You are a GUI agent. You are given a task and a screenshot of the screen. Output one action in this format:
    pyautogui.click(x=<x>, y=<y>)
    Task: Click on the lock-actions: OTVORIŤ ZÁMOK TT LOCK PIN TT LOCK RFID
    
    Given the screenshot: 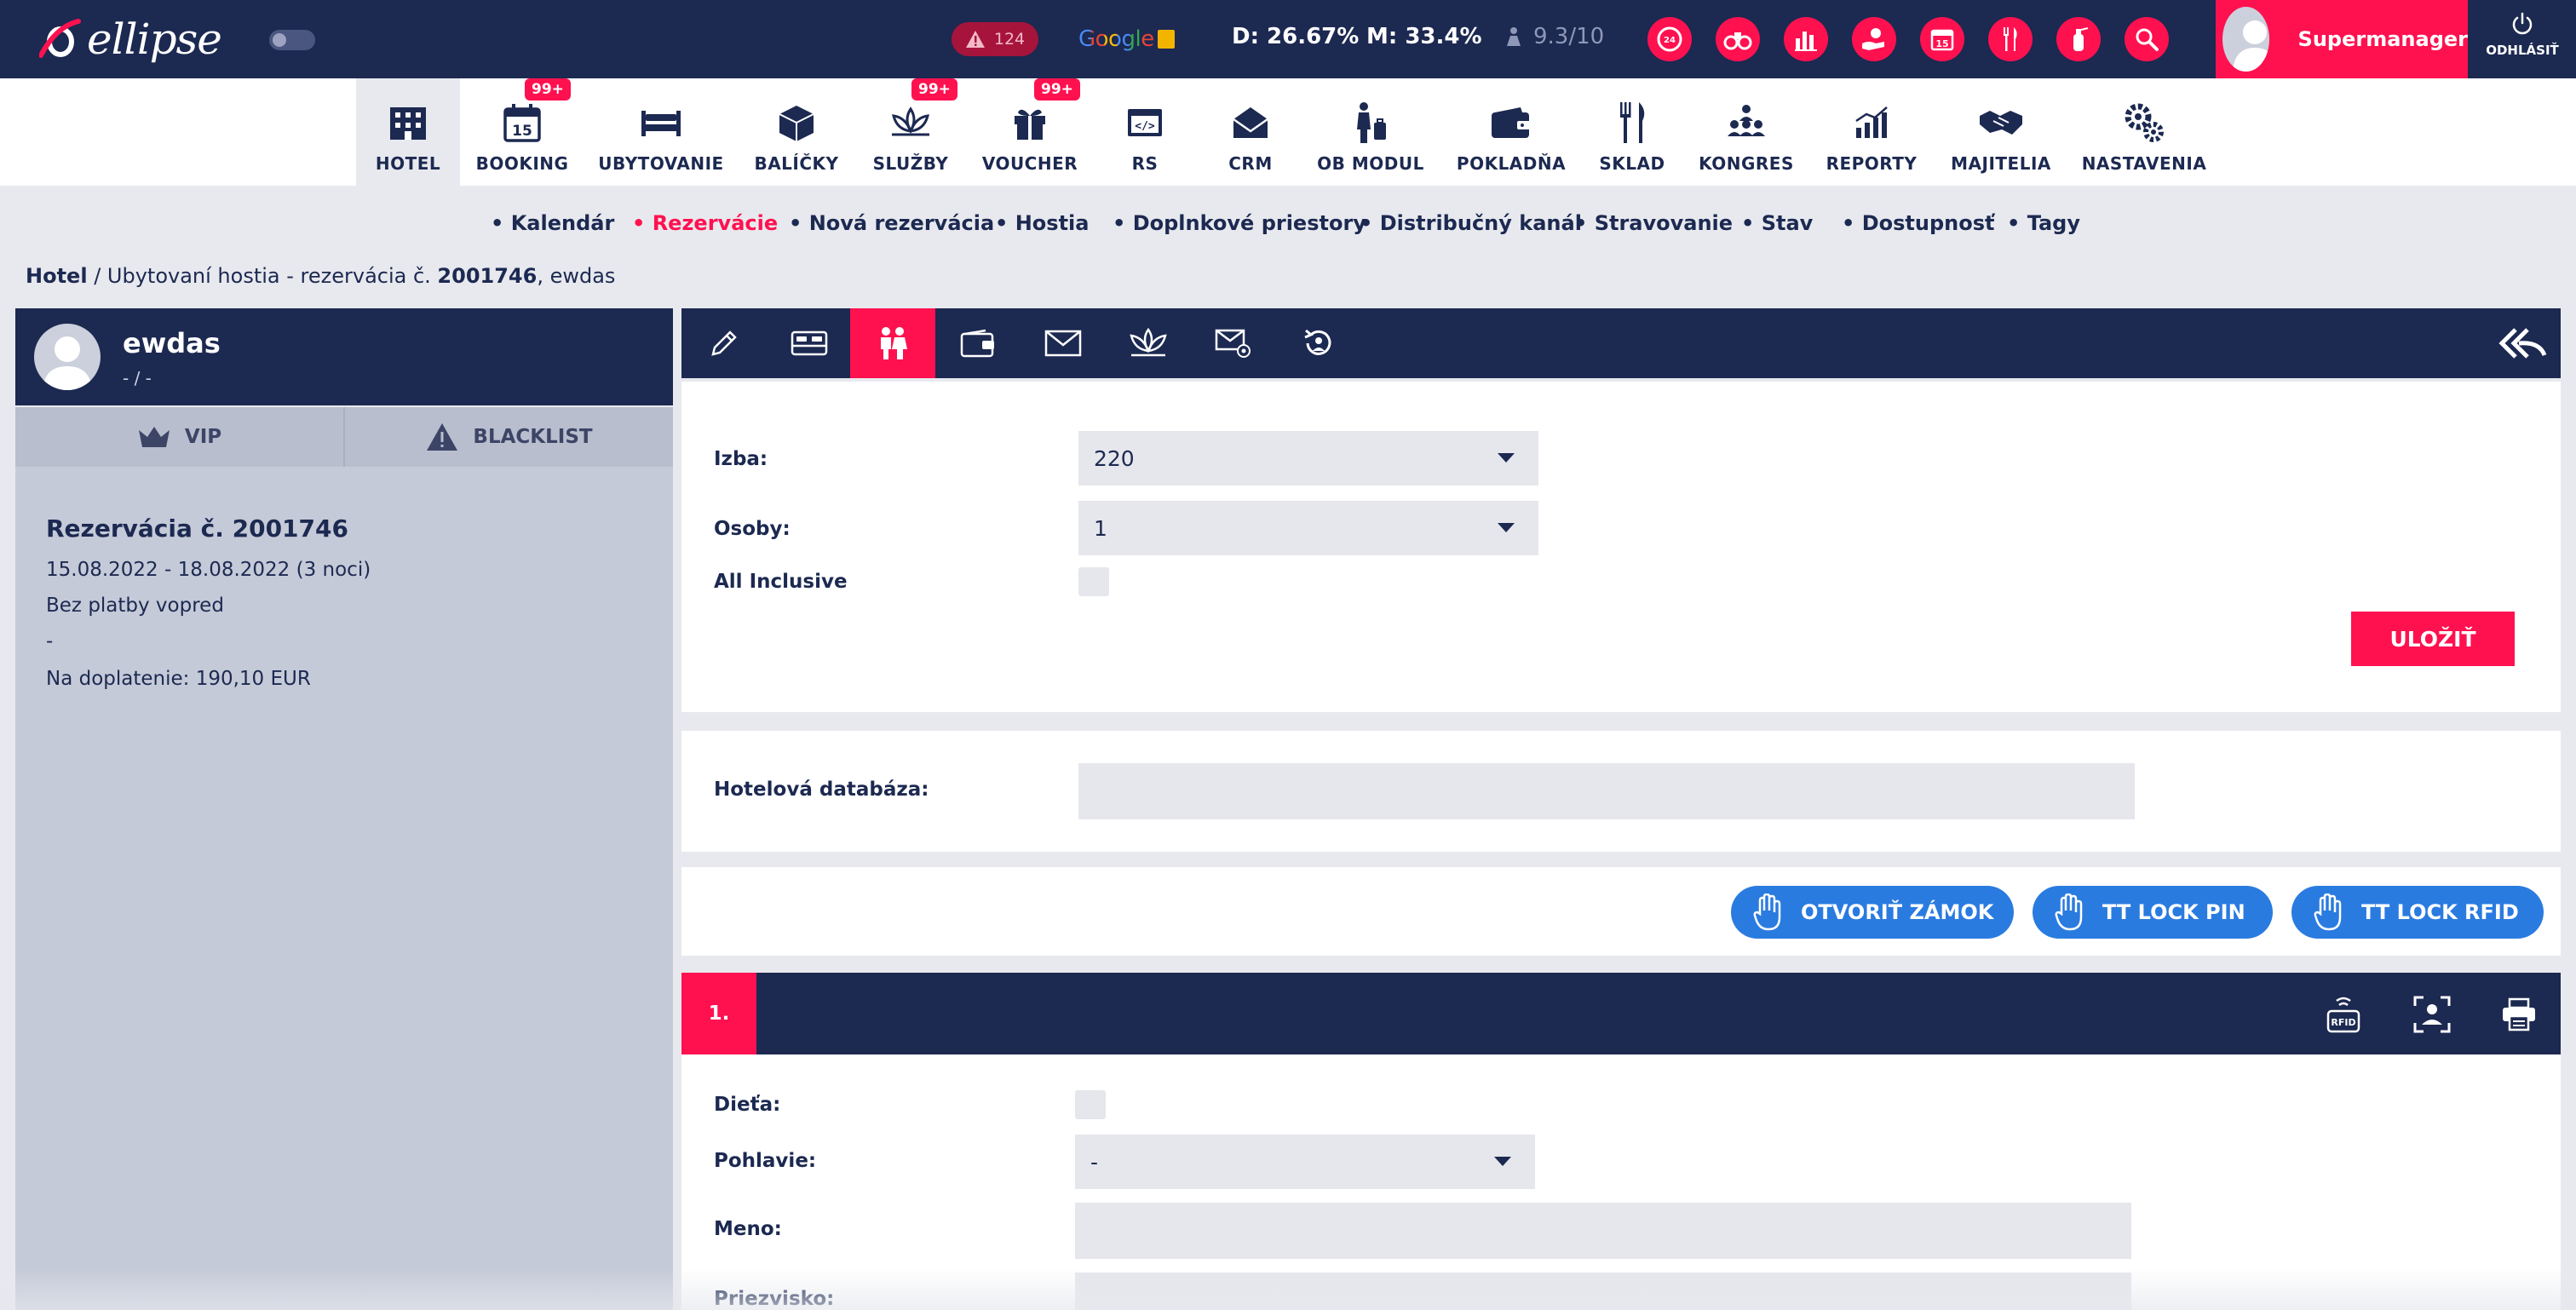 What is the action you would take?
    pyautogui.click(x=1621, y=911)
    